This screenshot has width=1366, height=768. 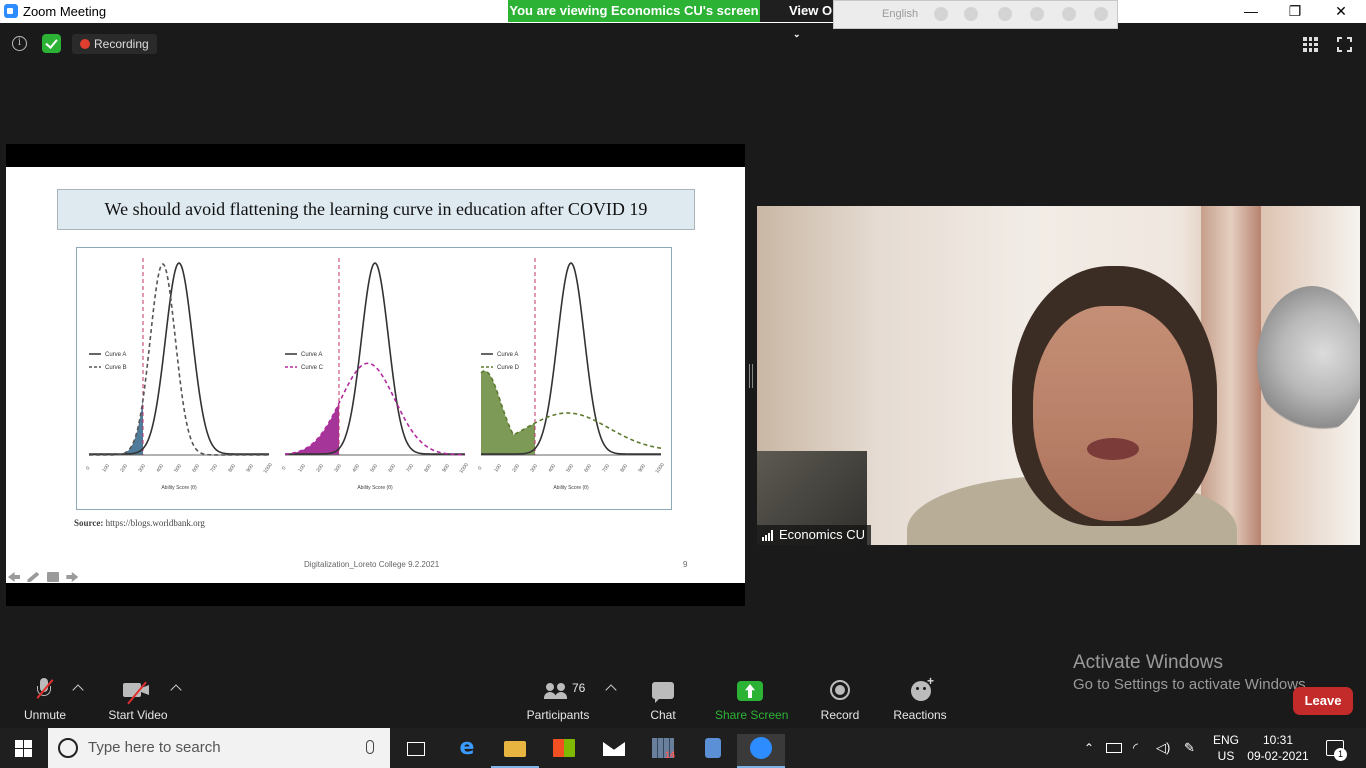 What do you see at coordinates (1308, 361) in the screenshot?
I see `video-background-fan` at bounding box center [1308, 361].